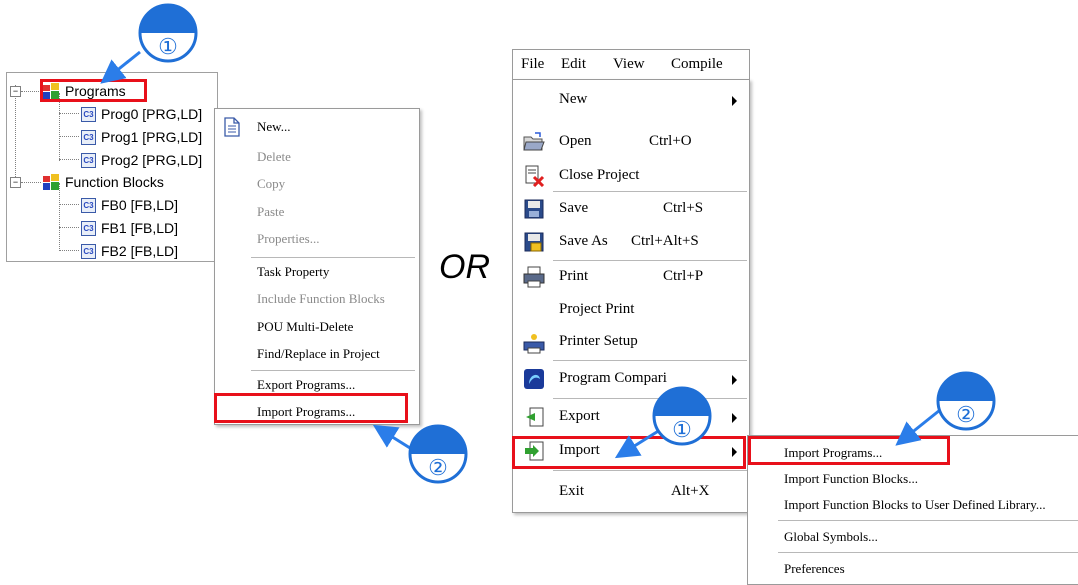 This screenshot has height=585, width=1078. I want to click on or-label: OR, so click(464, 267).